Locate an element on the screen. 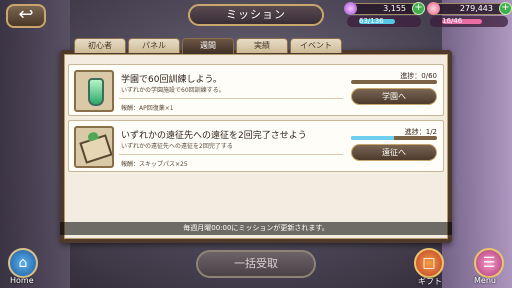  go-to-academy-button: 学園へ is located at coordinates (394, 96).